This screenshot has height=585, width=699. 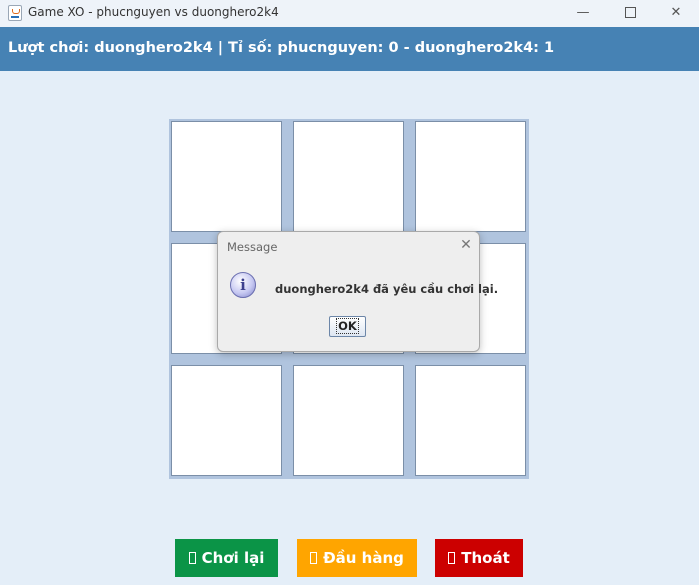 I want to click on info-icon: i, so click(x=243, y=285).